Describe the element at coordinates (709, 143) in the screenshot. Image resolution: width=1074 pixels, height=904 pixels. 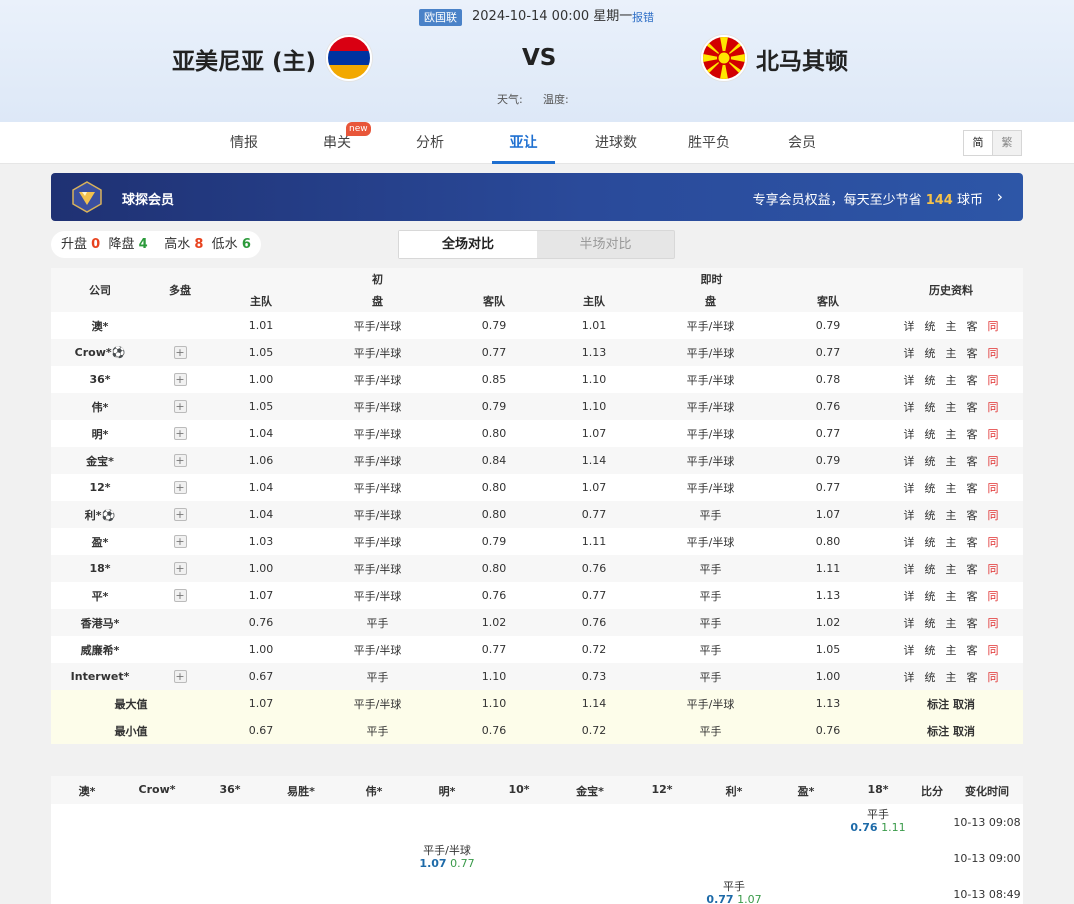
I see `tab-1x2: 胜平负` at that location.